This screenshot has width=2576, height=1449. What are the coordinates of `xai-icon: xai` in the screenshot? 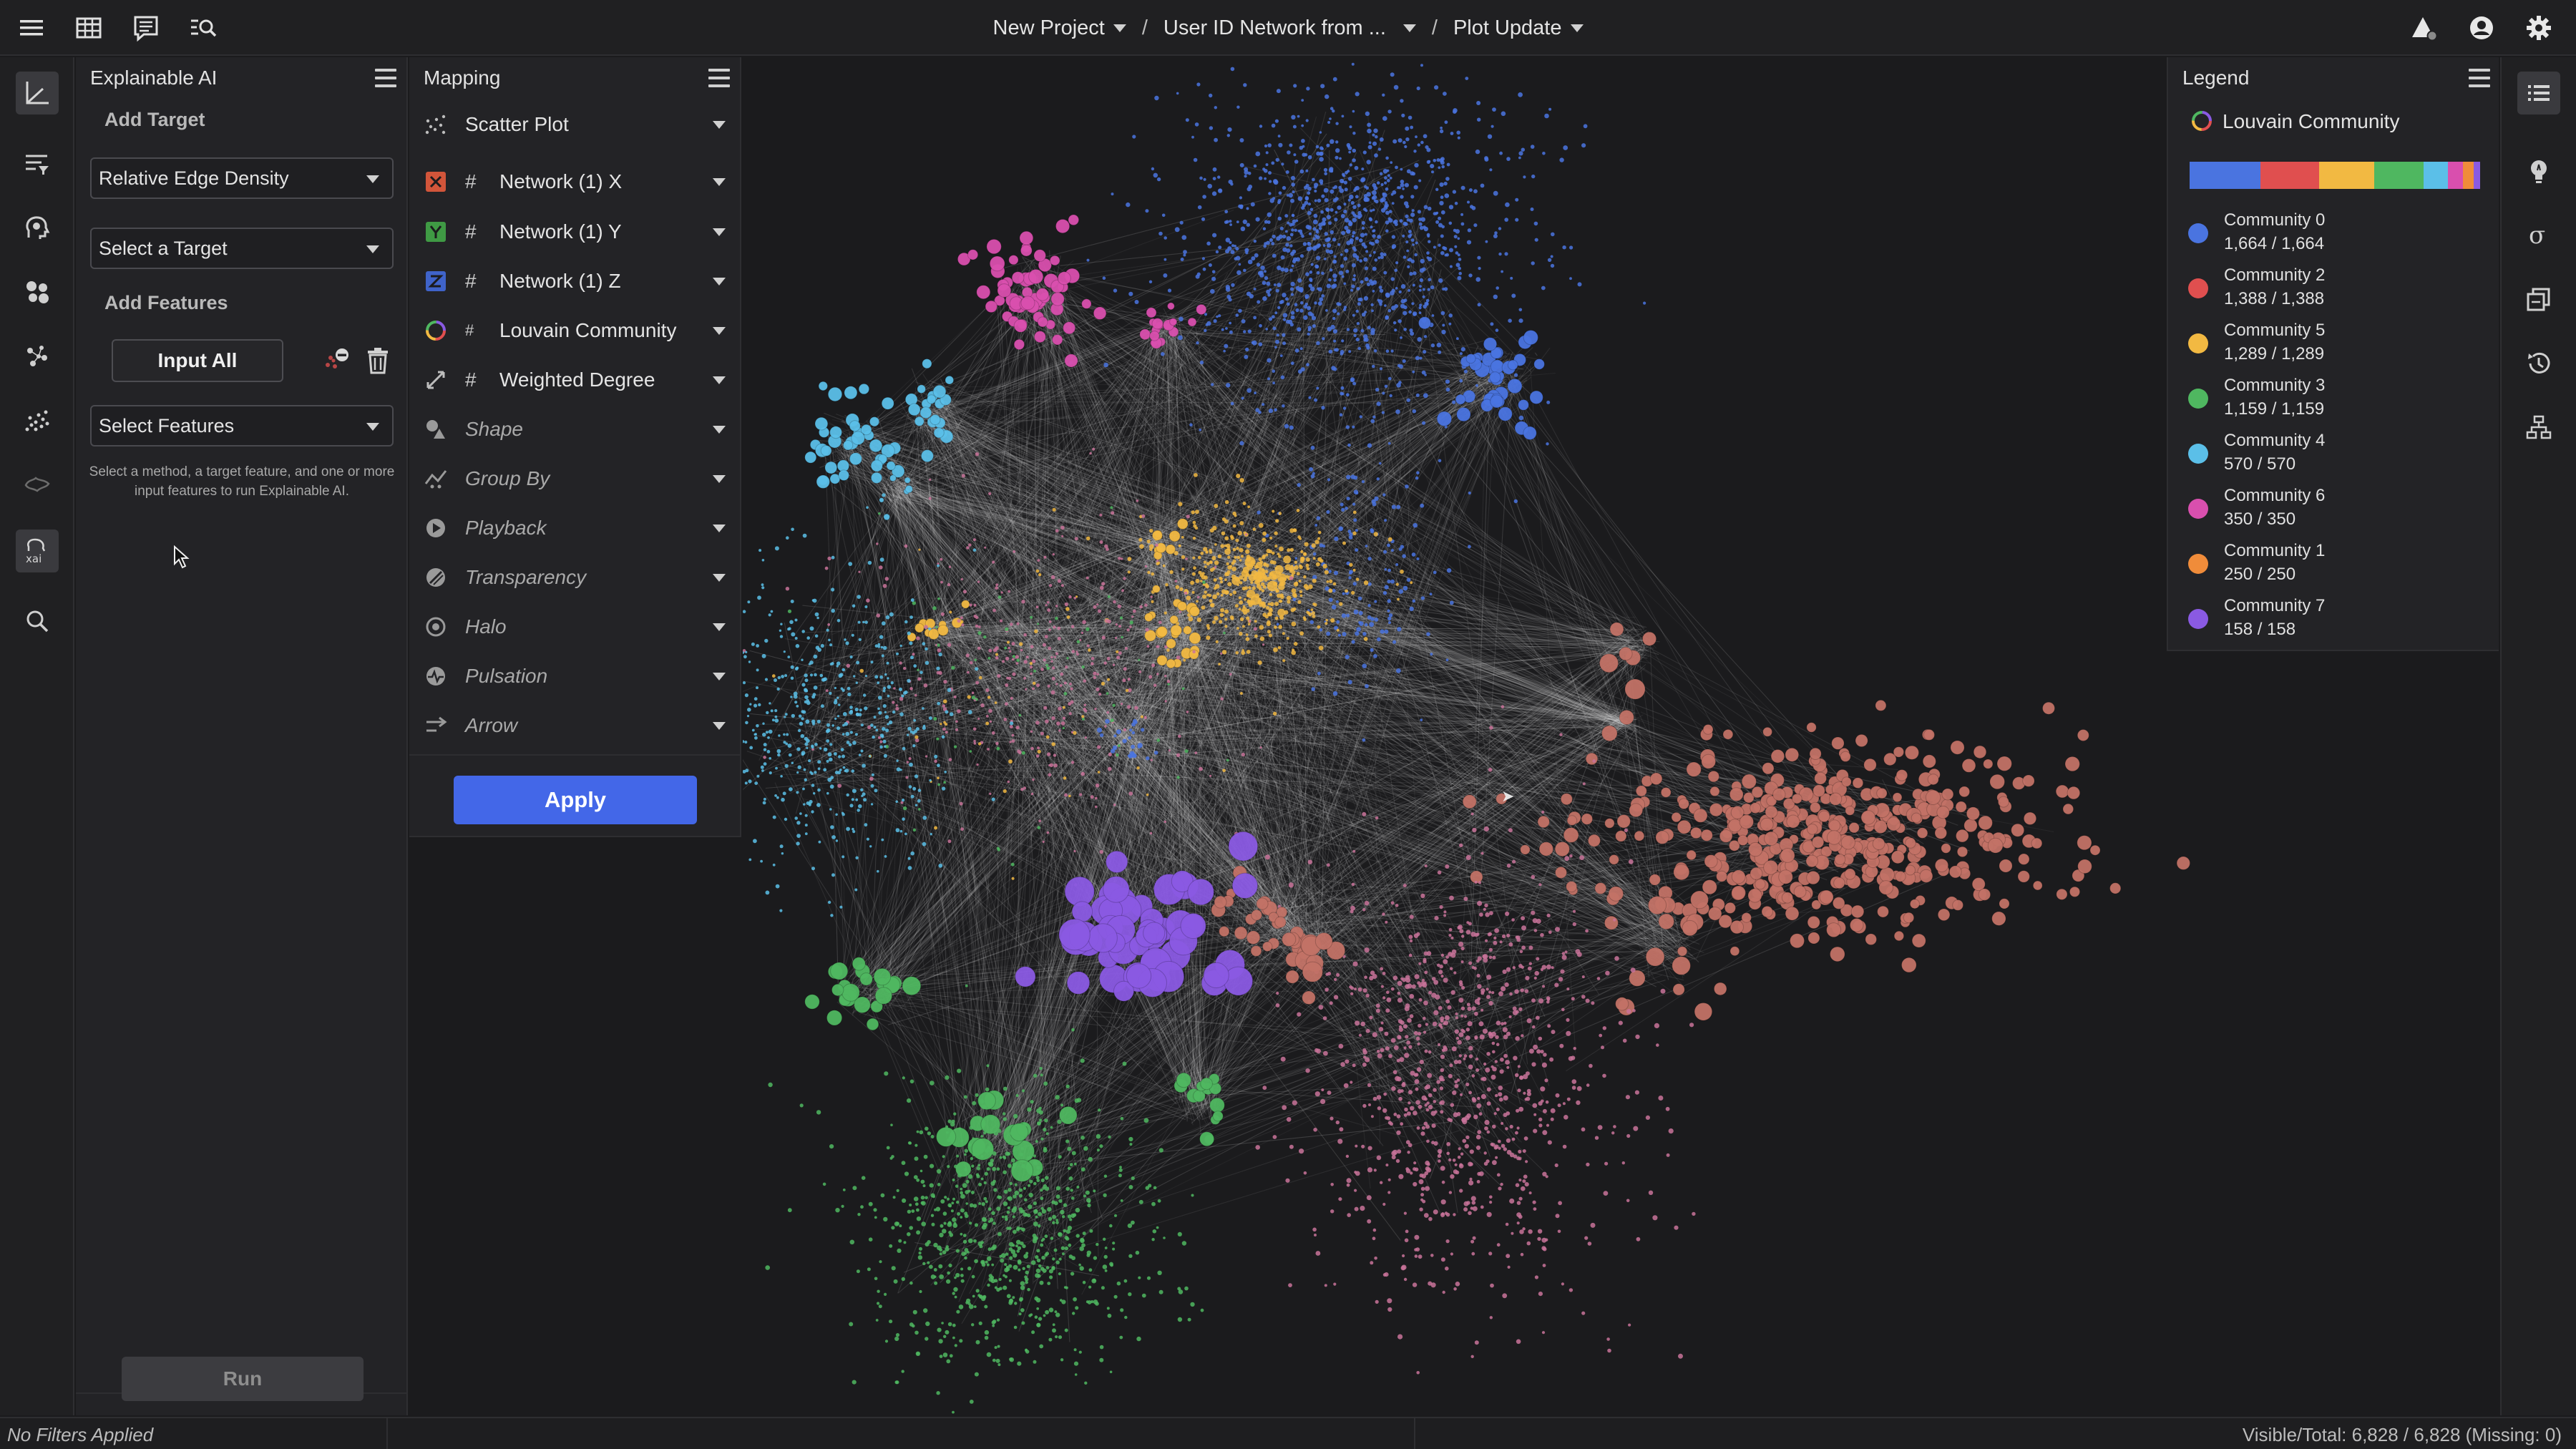 It's located at (37, 551).